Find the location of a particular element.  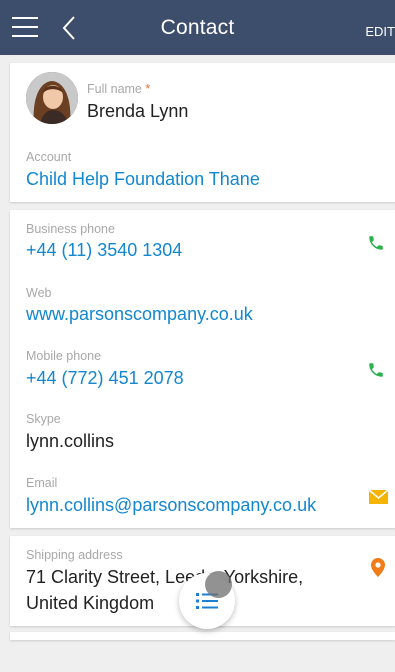

business-phone-label: Business phone is located at coordinates (70, 229).